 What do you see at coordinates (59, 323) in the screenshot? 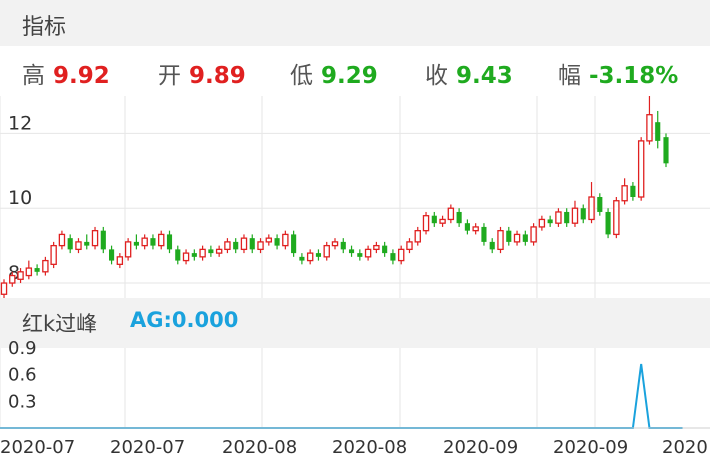
I see `indicator-name: 红k过峰` at bounding box center [59, 323].